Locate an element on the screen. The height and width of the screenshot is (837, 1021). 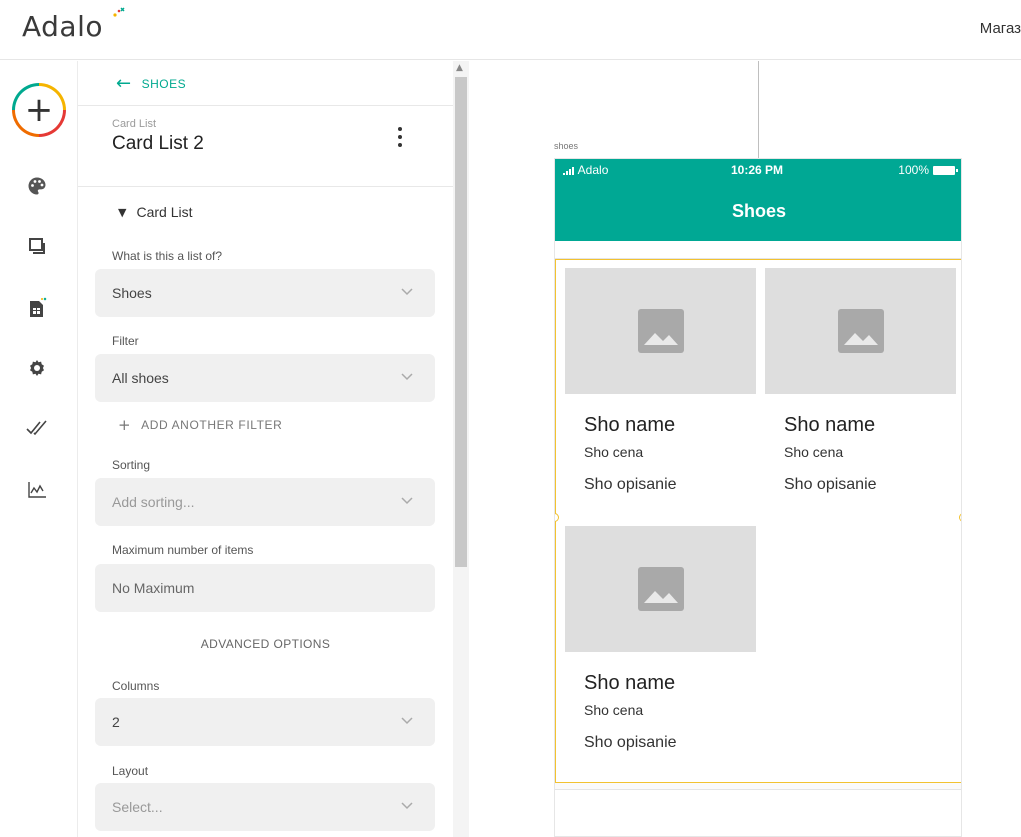
database-icon is located at coordinates (37, 308).